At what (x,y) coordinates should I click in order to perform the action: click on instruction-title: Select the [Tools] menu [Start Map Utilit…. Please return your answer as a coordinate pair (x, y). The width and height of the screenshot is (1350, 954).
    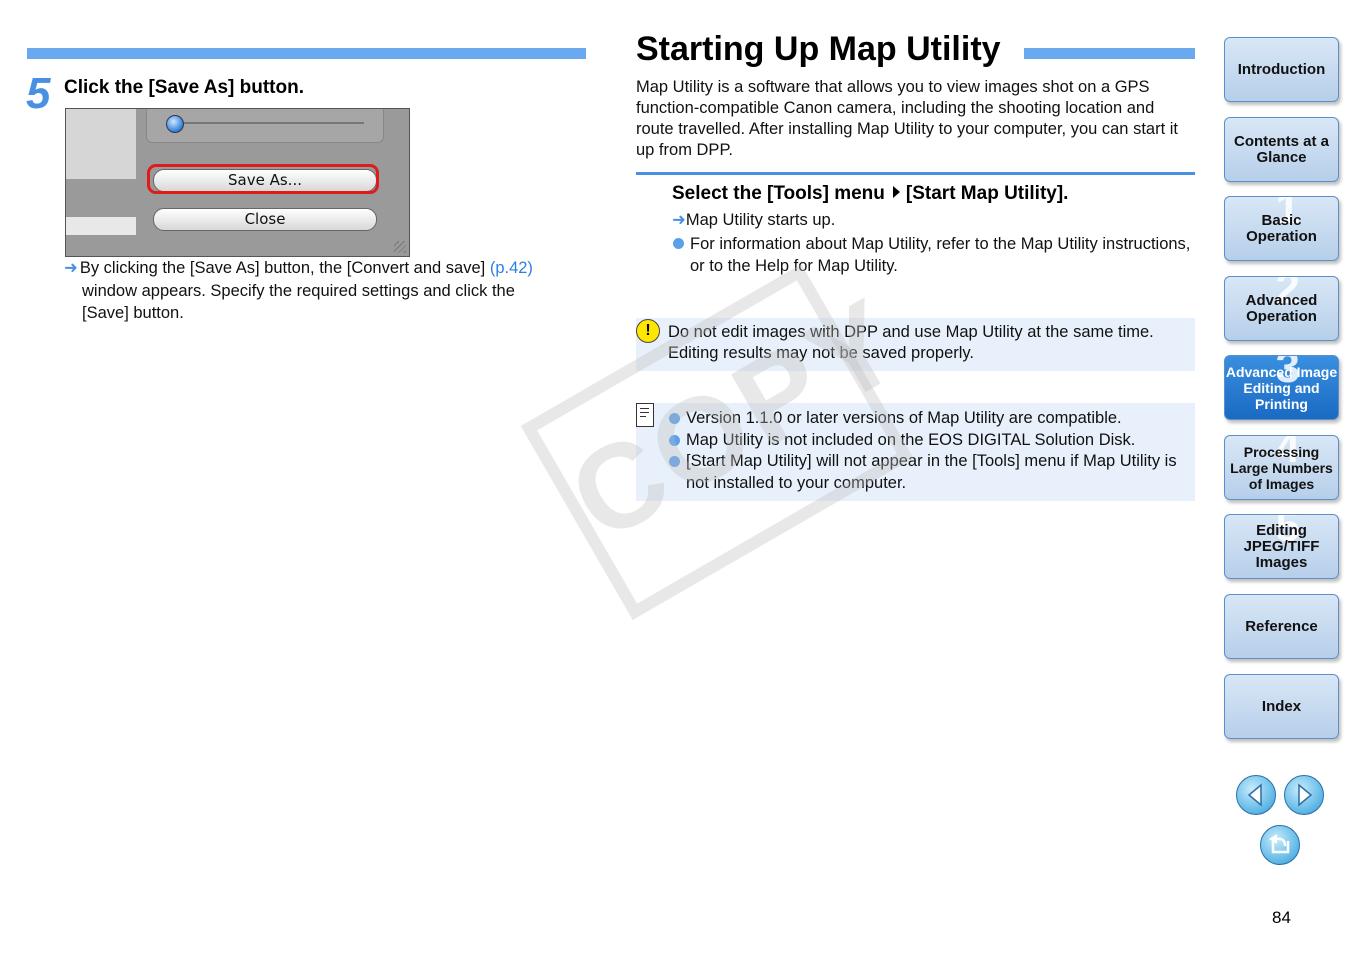
    Looking at the image, I should click on (870, 194).